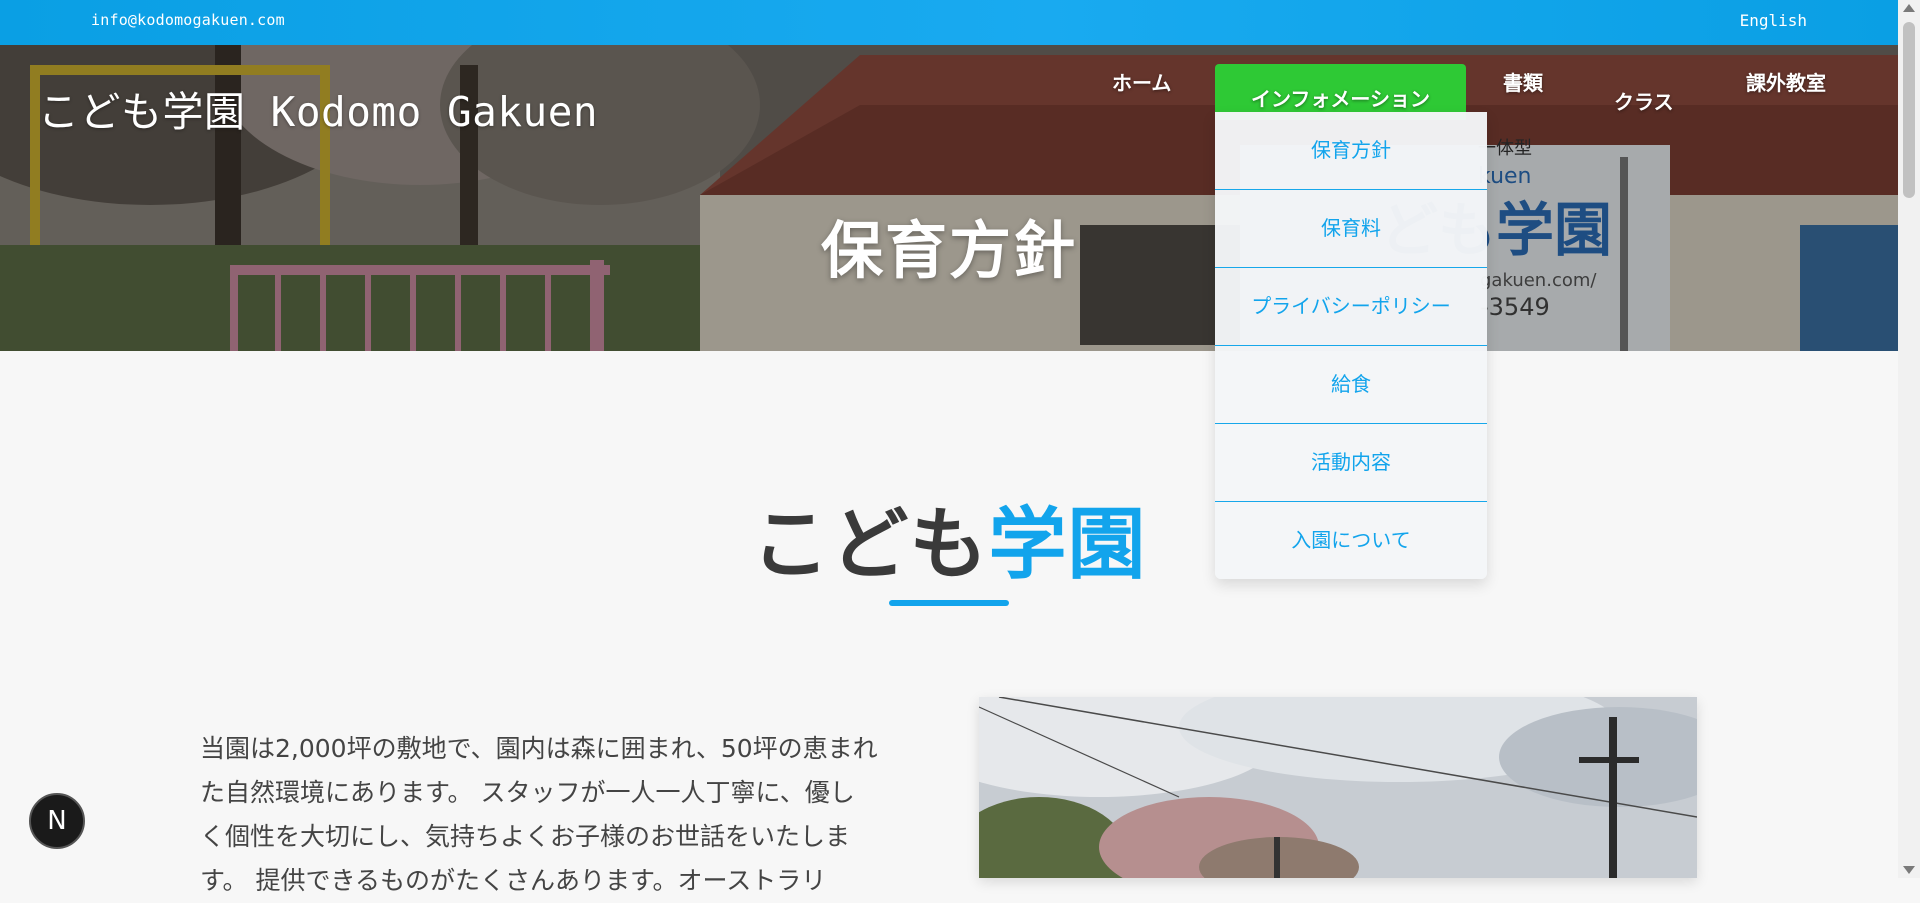  Describe the element at coordinates (1909, 439) in the screenshot. I see `vertical-scrollbar` at that location.